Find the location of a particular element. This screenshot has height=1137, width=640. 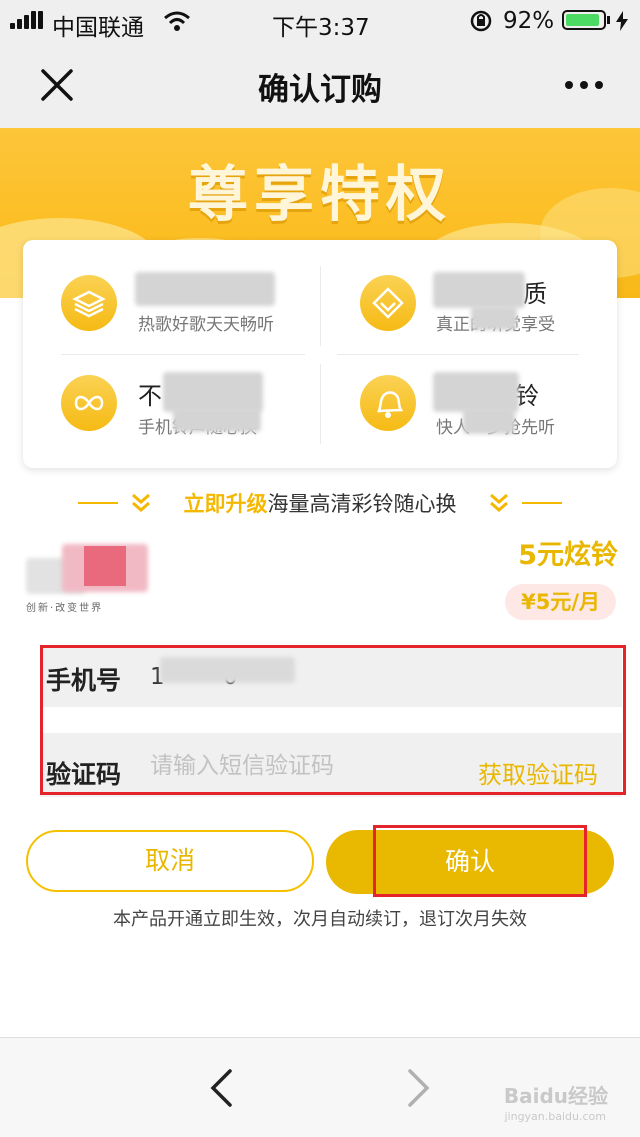

chevron-down-icon is located at coordinates (499, 502).